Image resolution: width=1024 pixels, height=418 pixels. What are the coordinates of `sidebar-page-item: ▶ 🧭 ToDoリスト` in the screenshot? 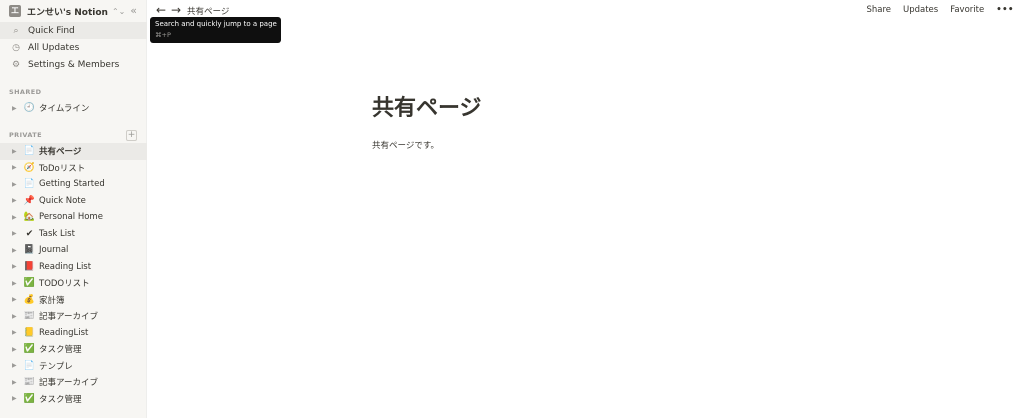 It's located at (73, 168).